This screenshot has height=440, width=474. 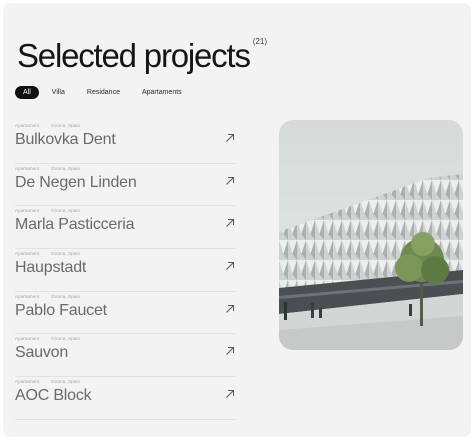 What do you see at coordinates (58, 92) in the screenshot?
I see `filter-villa: Villa` at bounding box center [58, 92].